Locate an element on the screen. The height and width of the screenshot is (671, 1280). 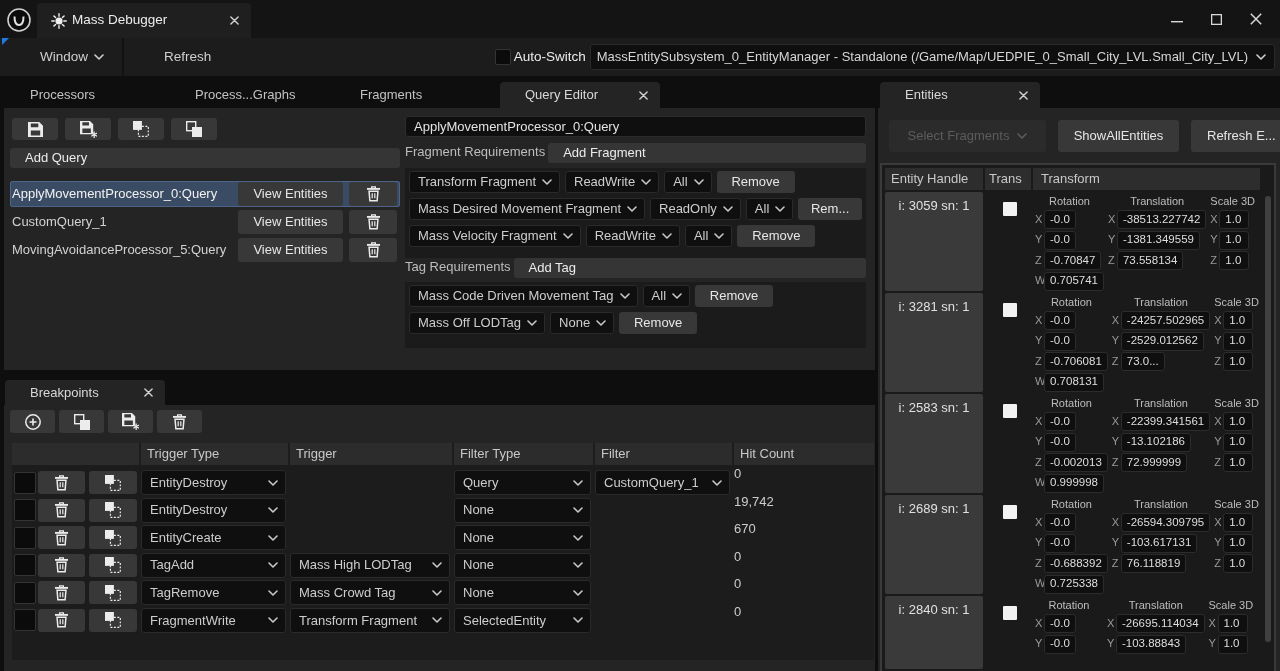
trigger-type-dropdown: EntityDestroy is located at coordinates (213, 482).